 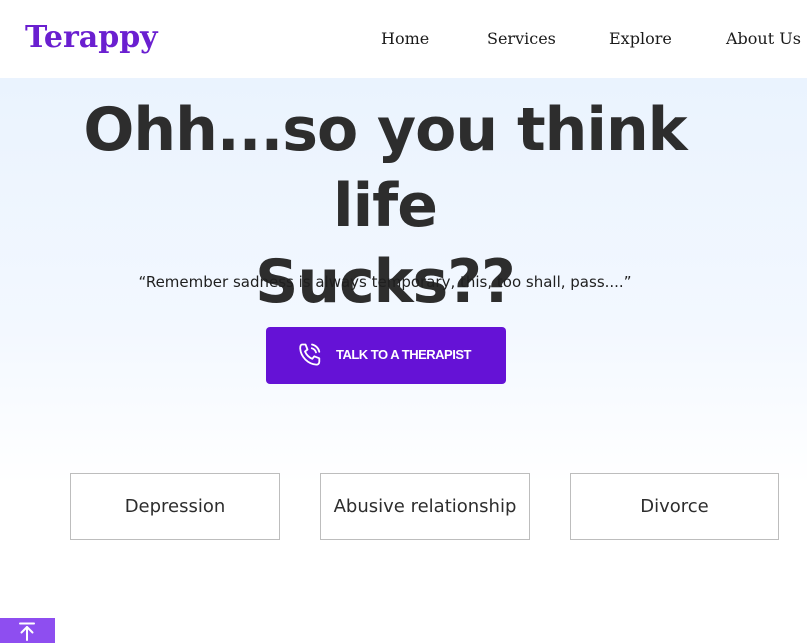 I want to click on arrow-up-to-top-icon, so click(x=27, y=631).